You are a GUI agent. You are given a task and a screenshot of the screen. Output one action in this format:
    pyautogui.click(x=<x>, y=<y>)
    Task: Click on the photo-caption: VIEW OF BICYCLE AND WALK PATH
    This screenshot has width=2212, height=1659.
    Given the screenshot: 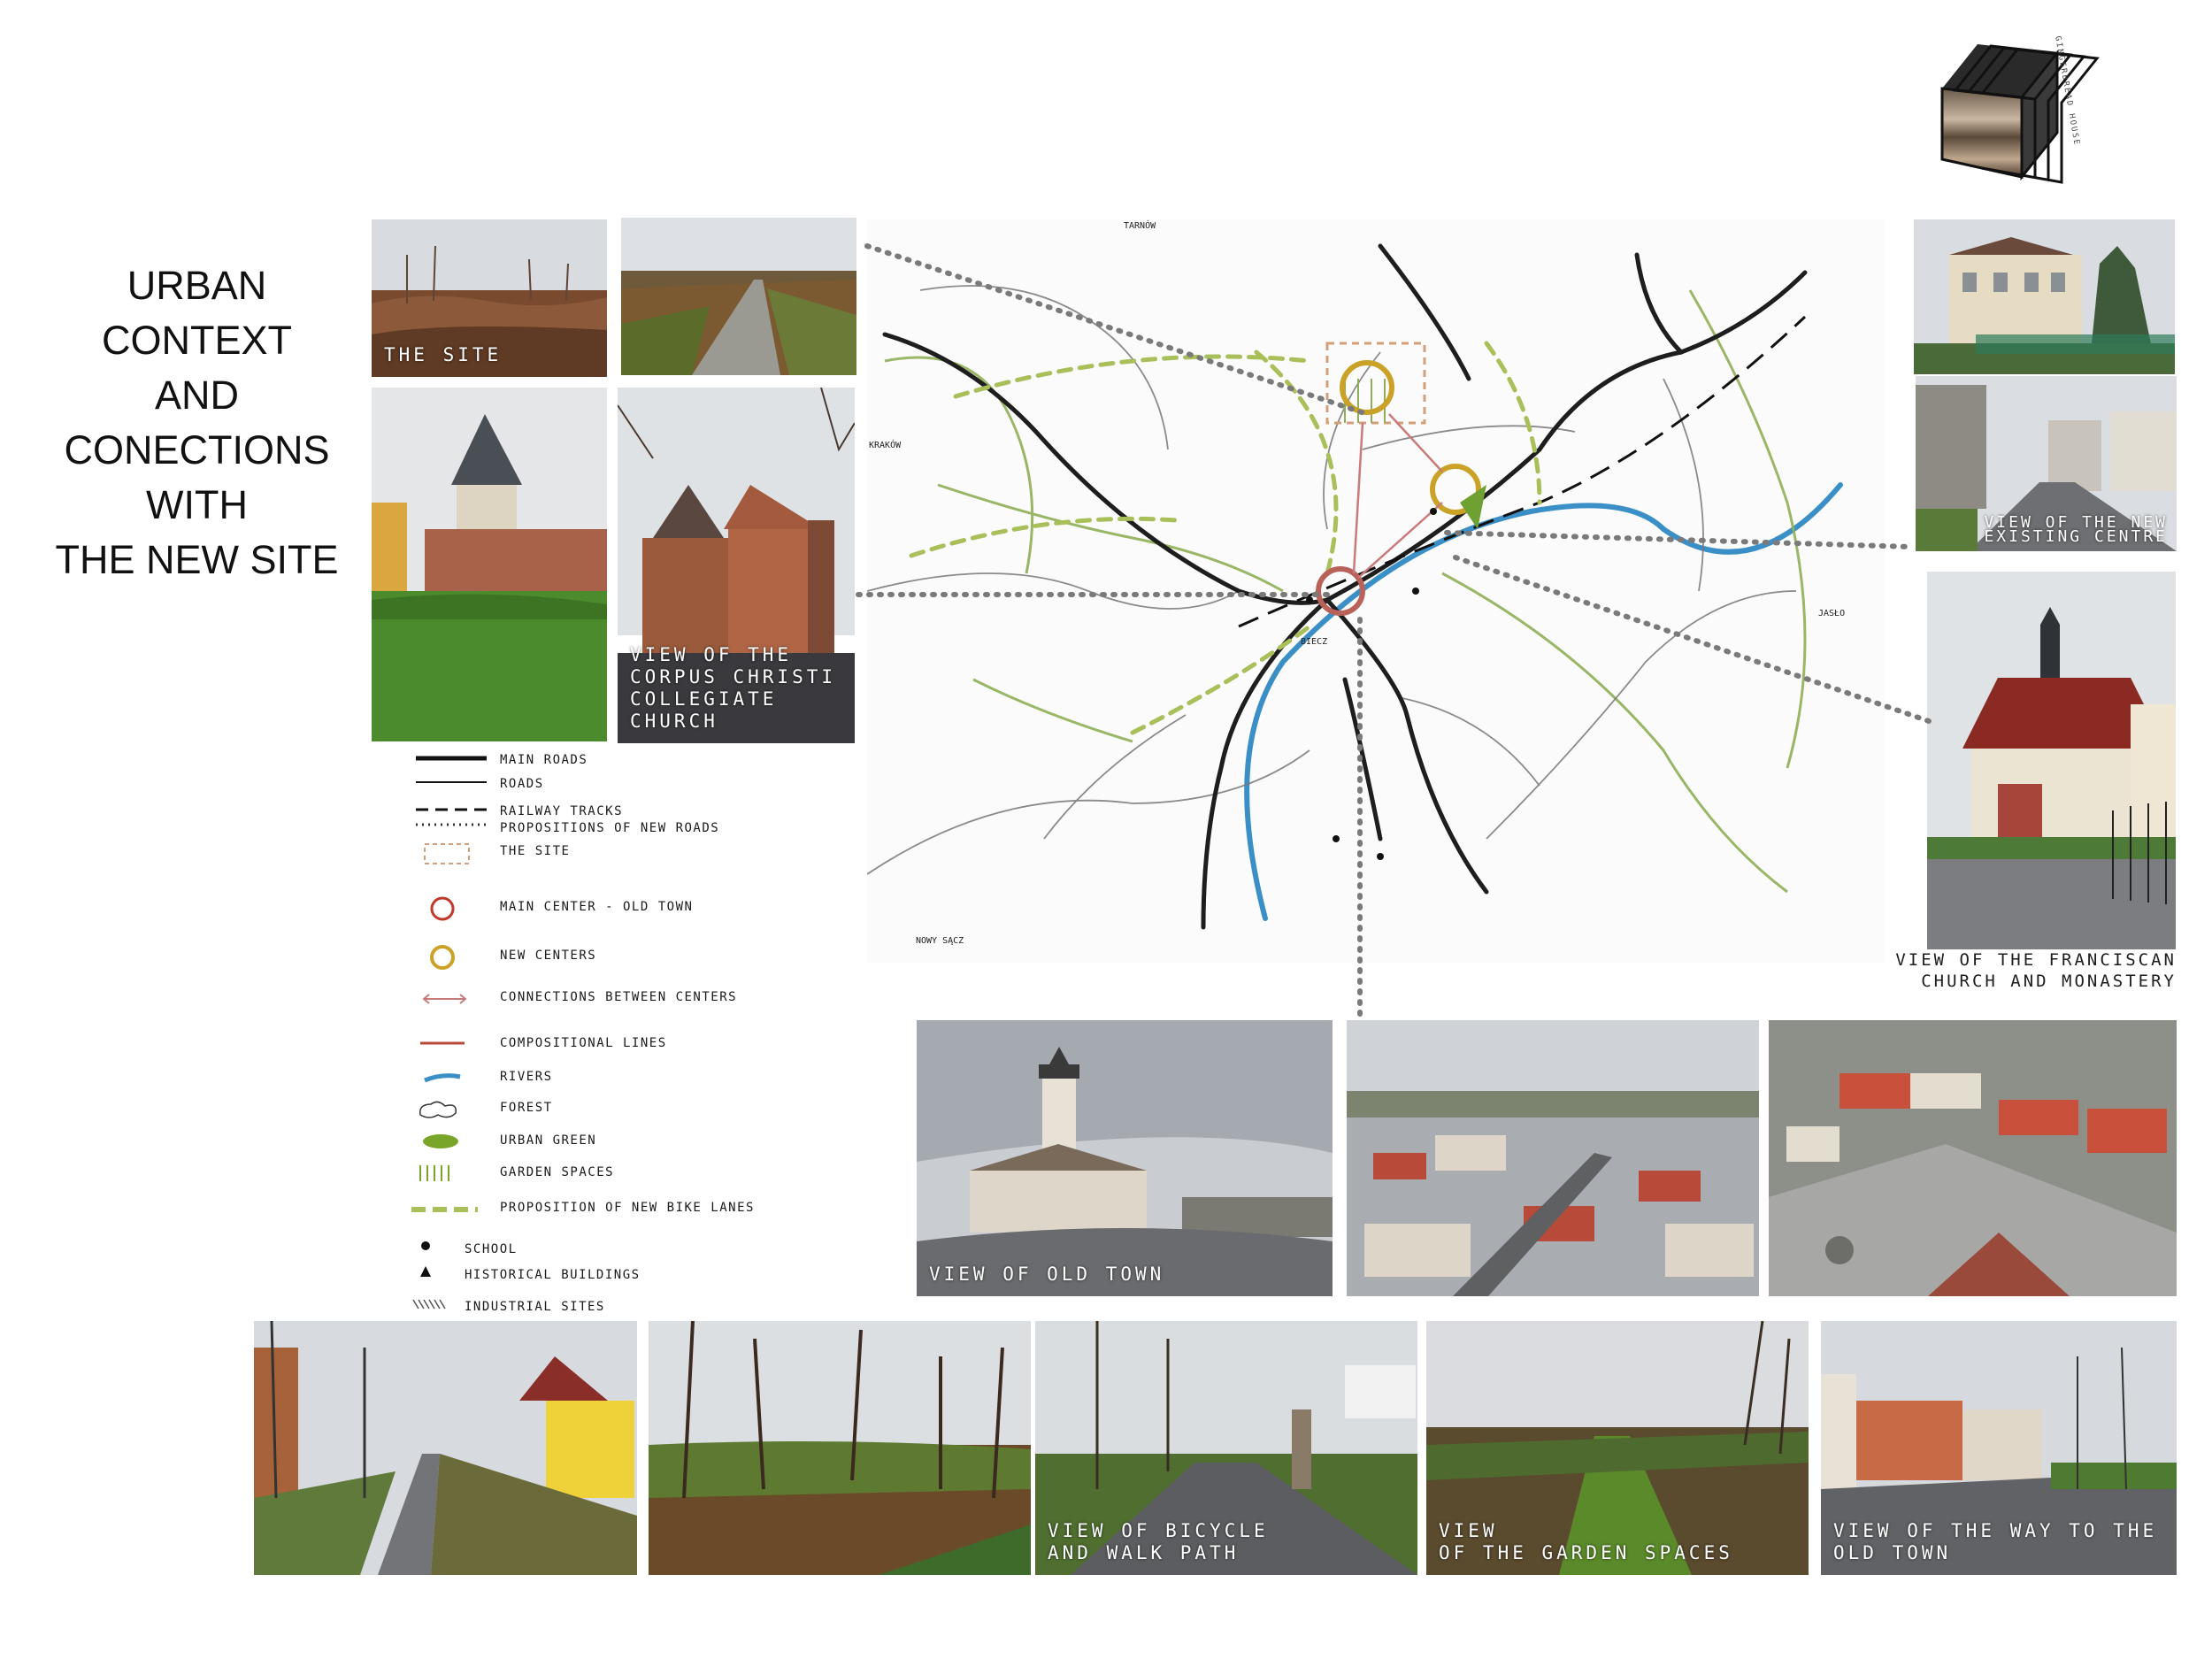 What is the action you would take?
    pyautogui.click(x=1158, y=1542)
    